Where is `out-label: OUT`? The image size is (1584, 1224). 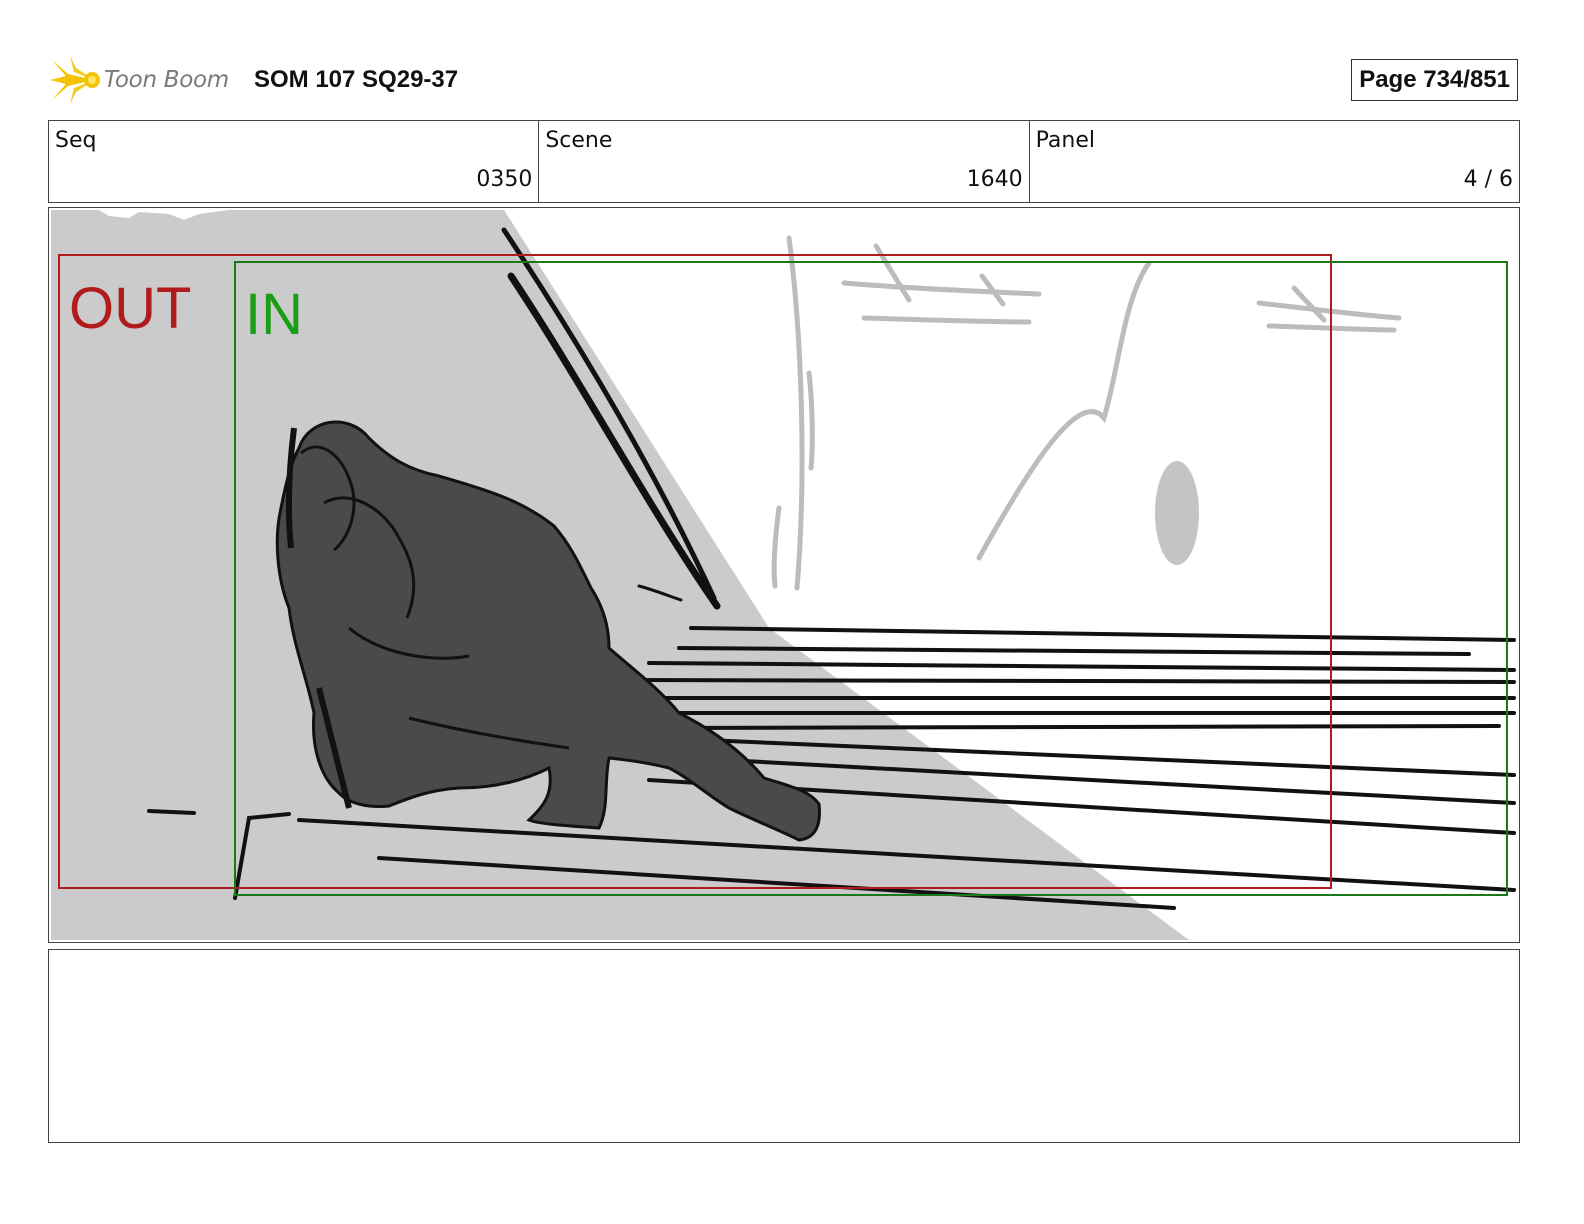 out-label: OUT is located at coordinates (130, 308).